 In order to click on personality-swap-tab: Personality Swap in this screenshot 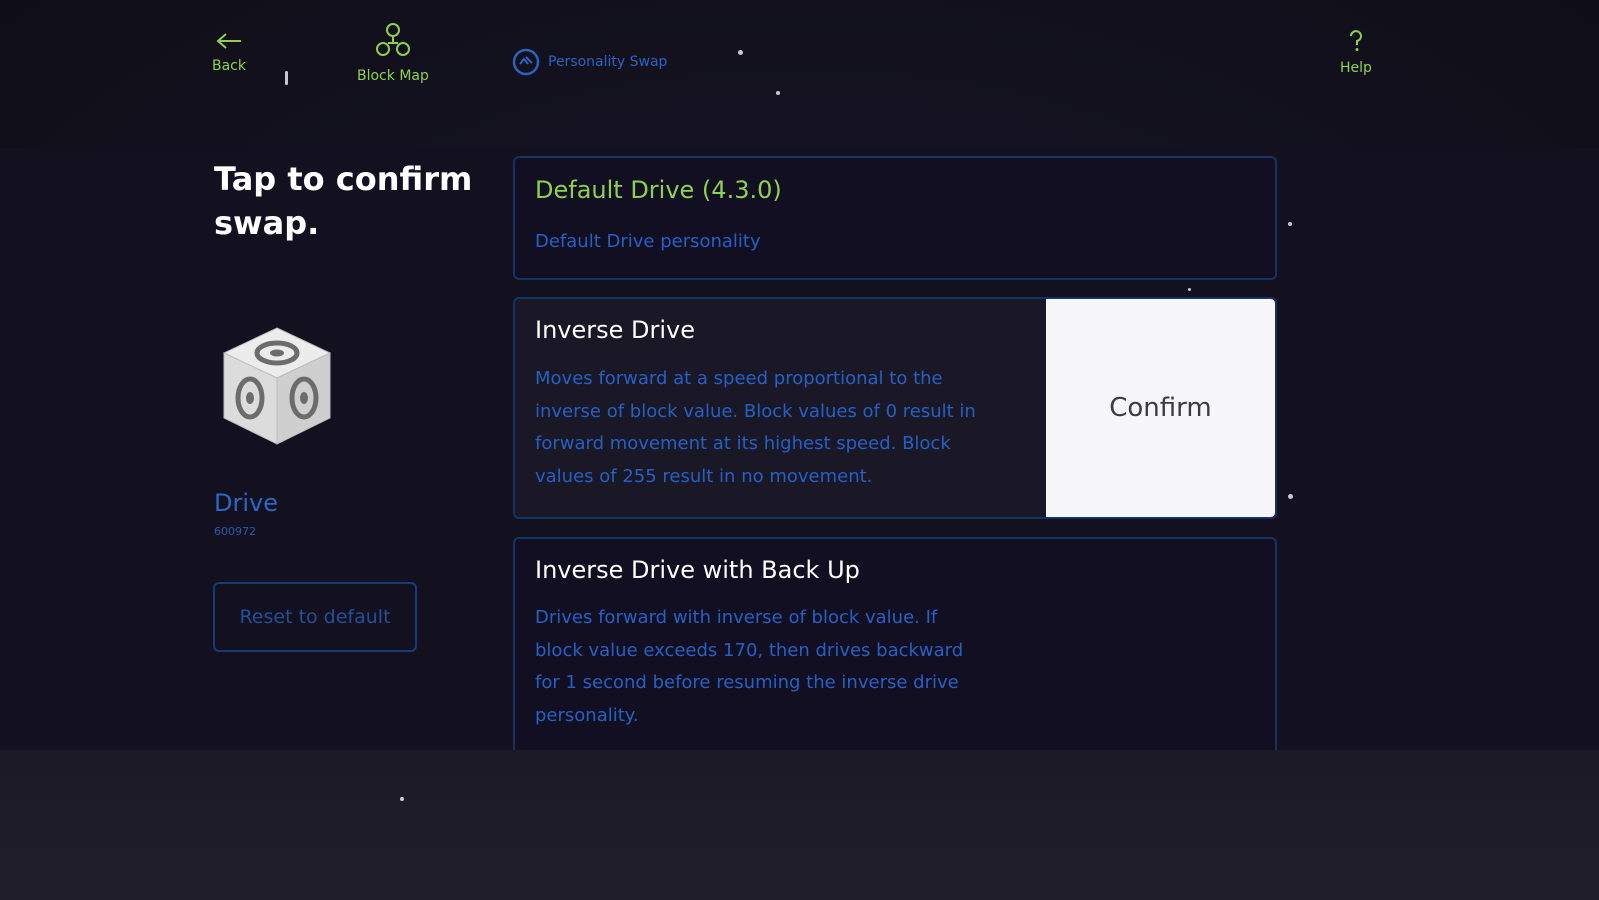, I will do `click(589, 62)`.